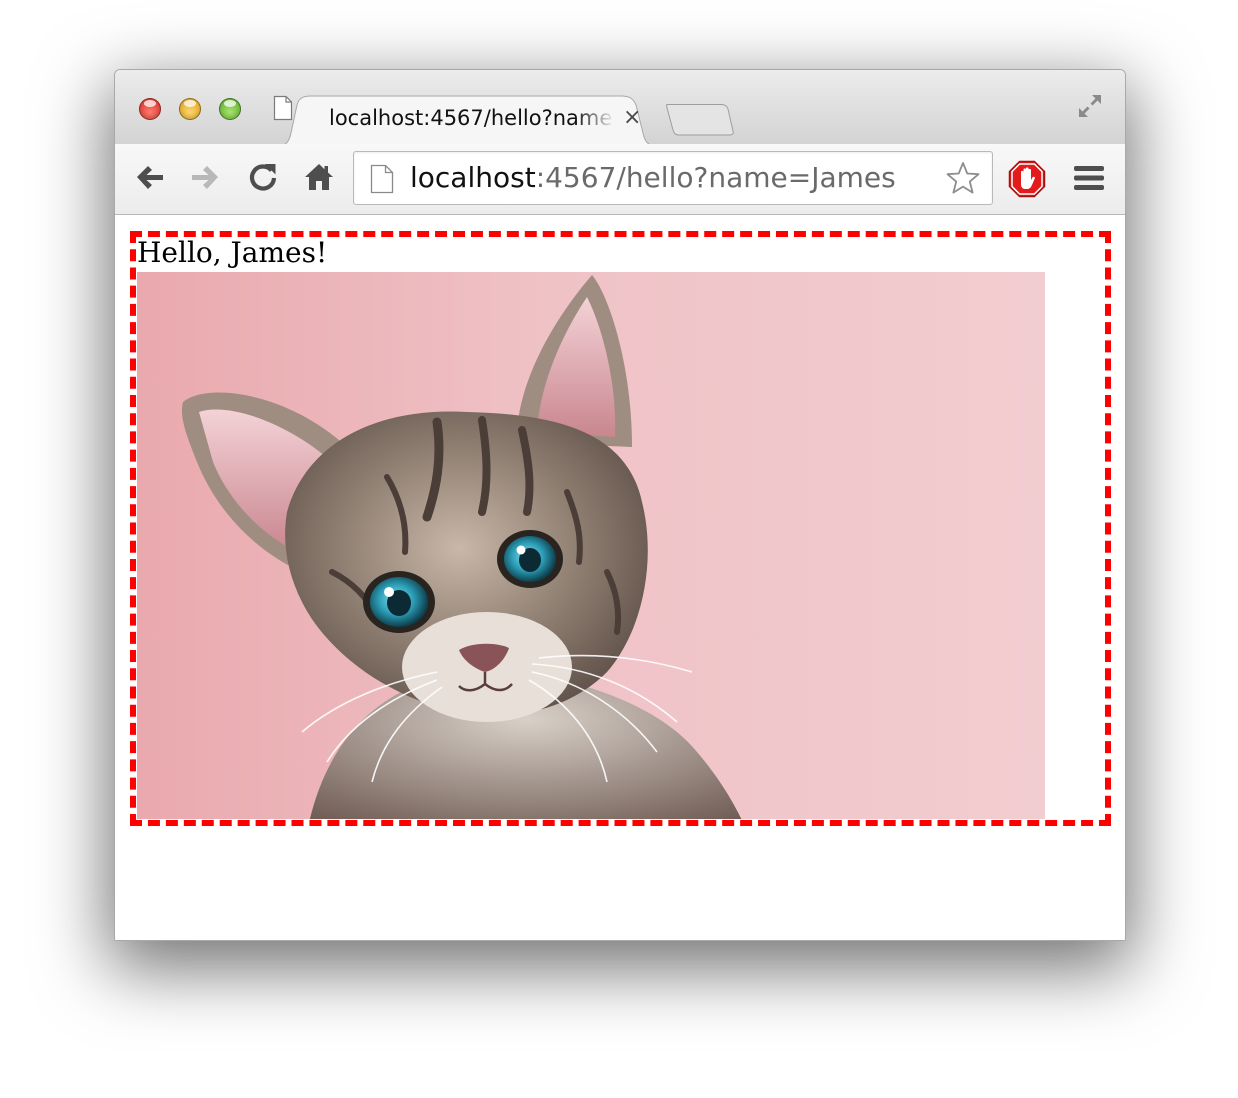 Image resolution: width=1238 pixels, height=1098 pixels. I want to click on window-zoom-button, so click(230, 109).